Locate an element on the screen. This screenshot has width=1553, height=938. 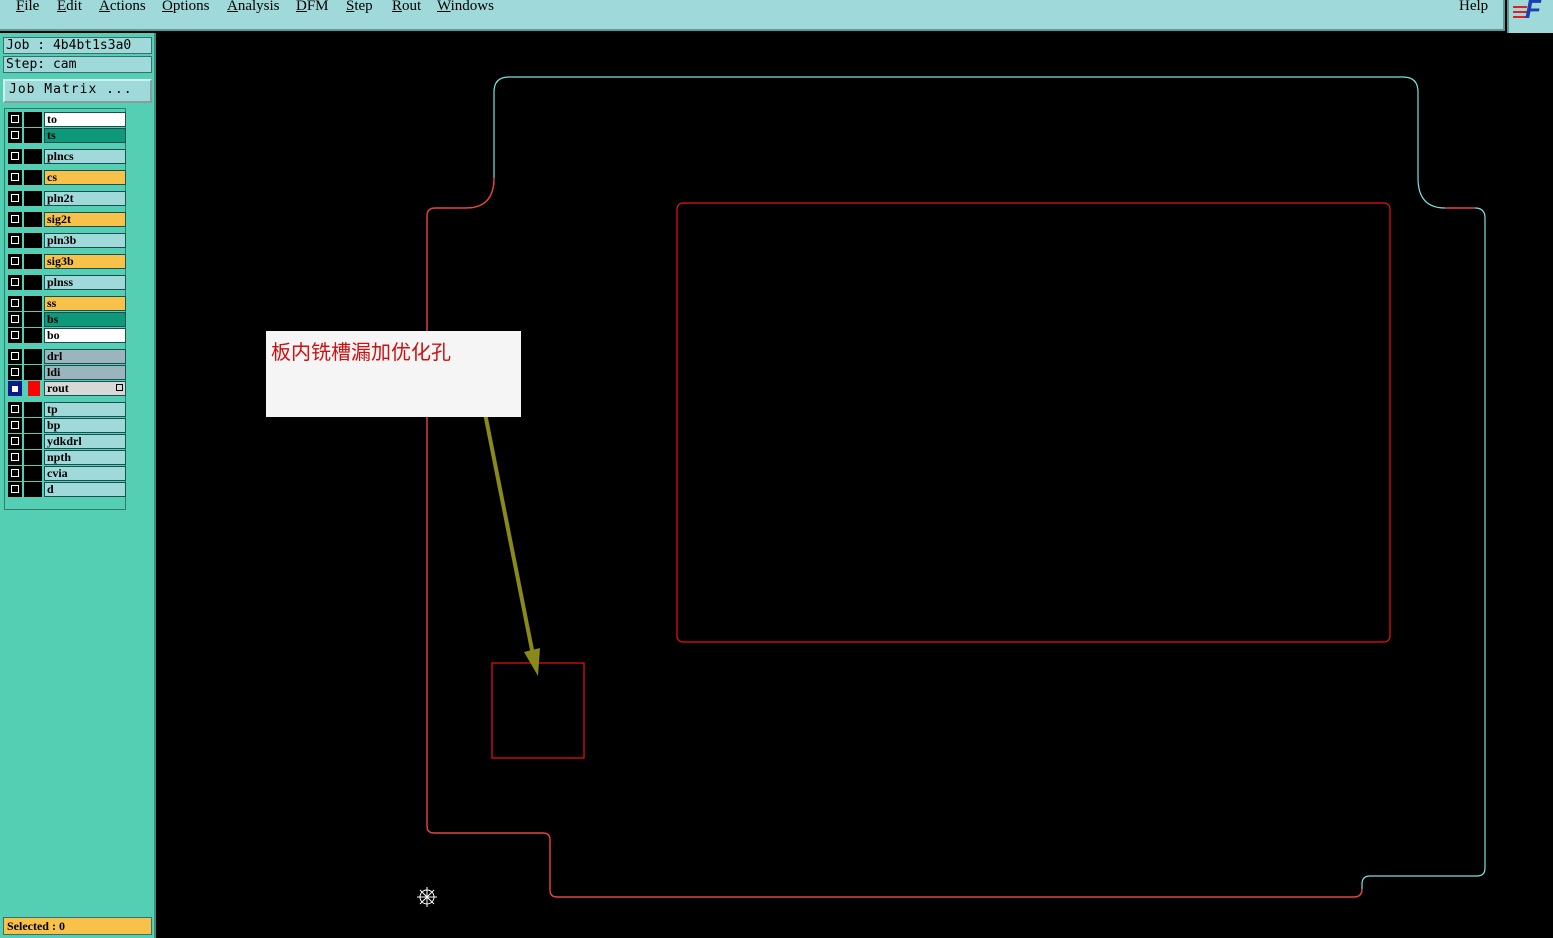
layer-row-ydkdrl: ydkdrl is located at coordinates (67, 441).